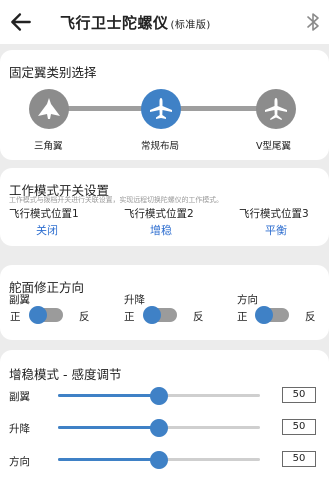 Image resolution: width=329 pixels, height=478 pixels. What do you see at coordinates (53, 72) in the screenshot?
I see `wing-type-title: 固定翼类别选择` at bounding box center [53, 72].